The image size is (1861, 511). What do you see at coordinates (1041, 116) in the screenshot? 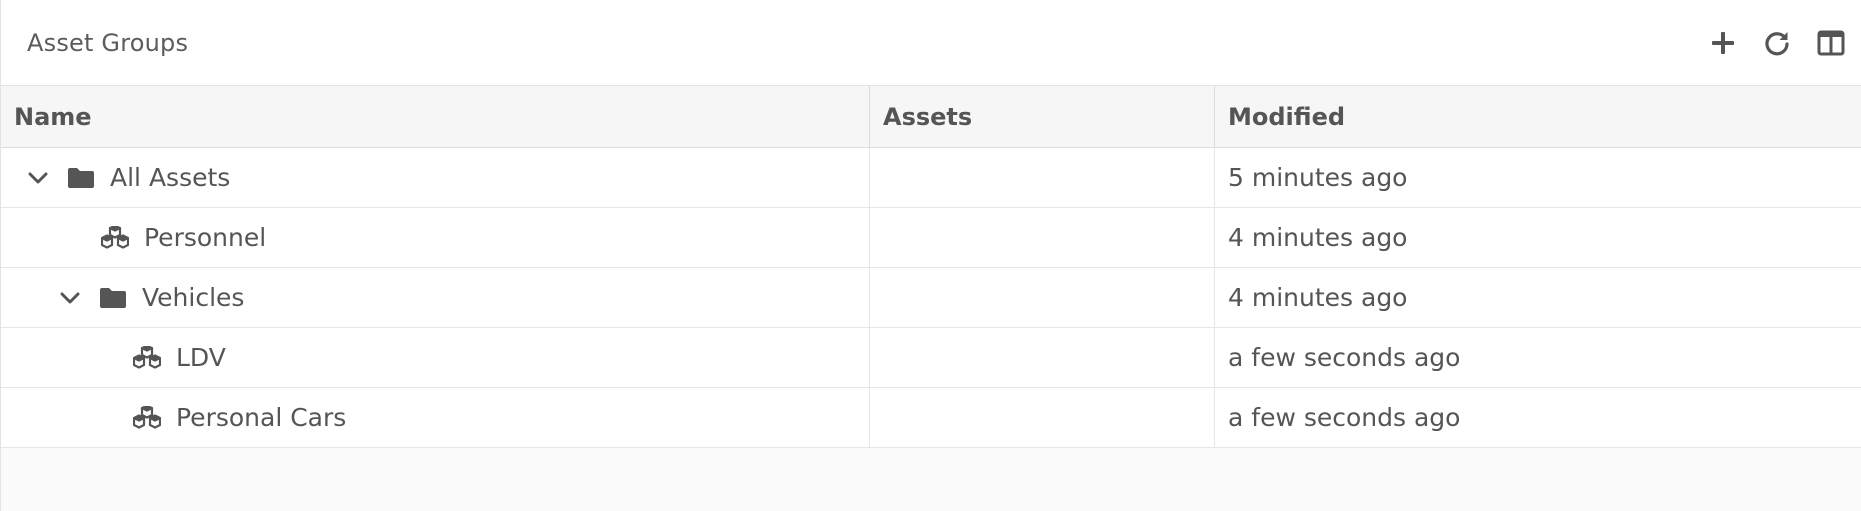
I see `column-header-assets: Assets` at bounding box center [1041, 116].